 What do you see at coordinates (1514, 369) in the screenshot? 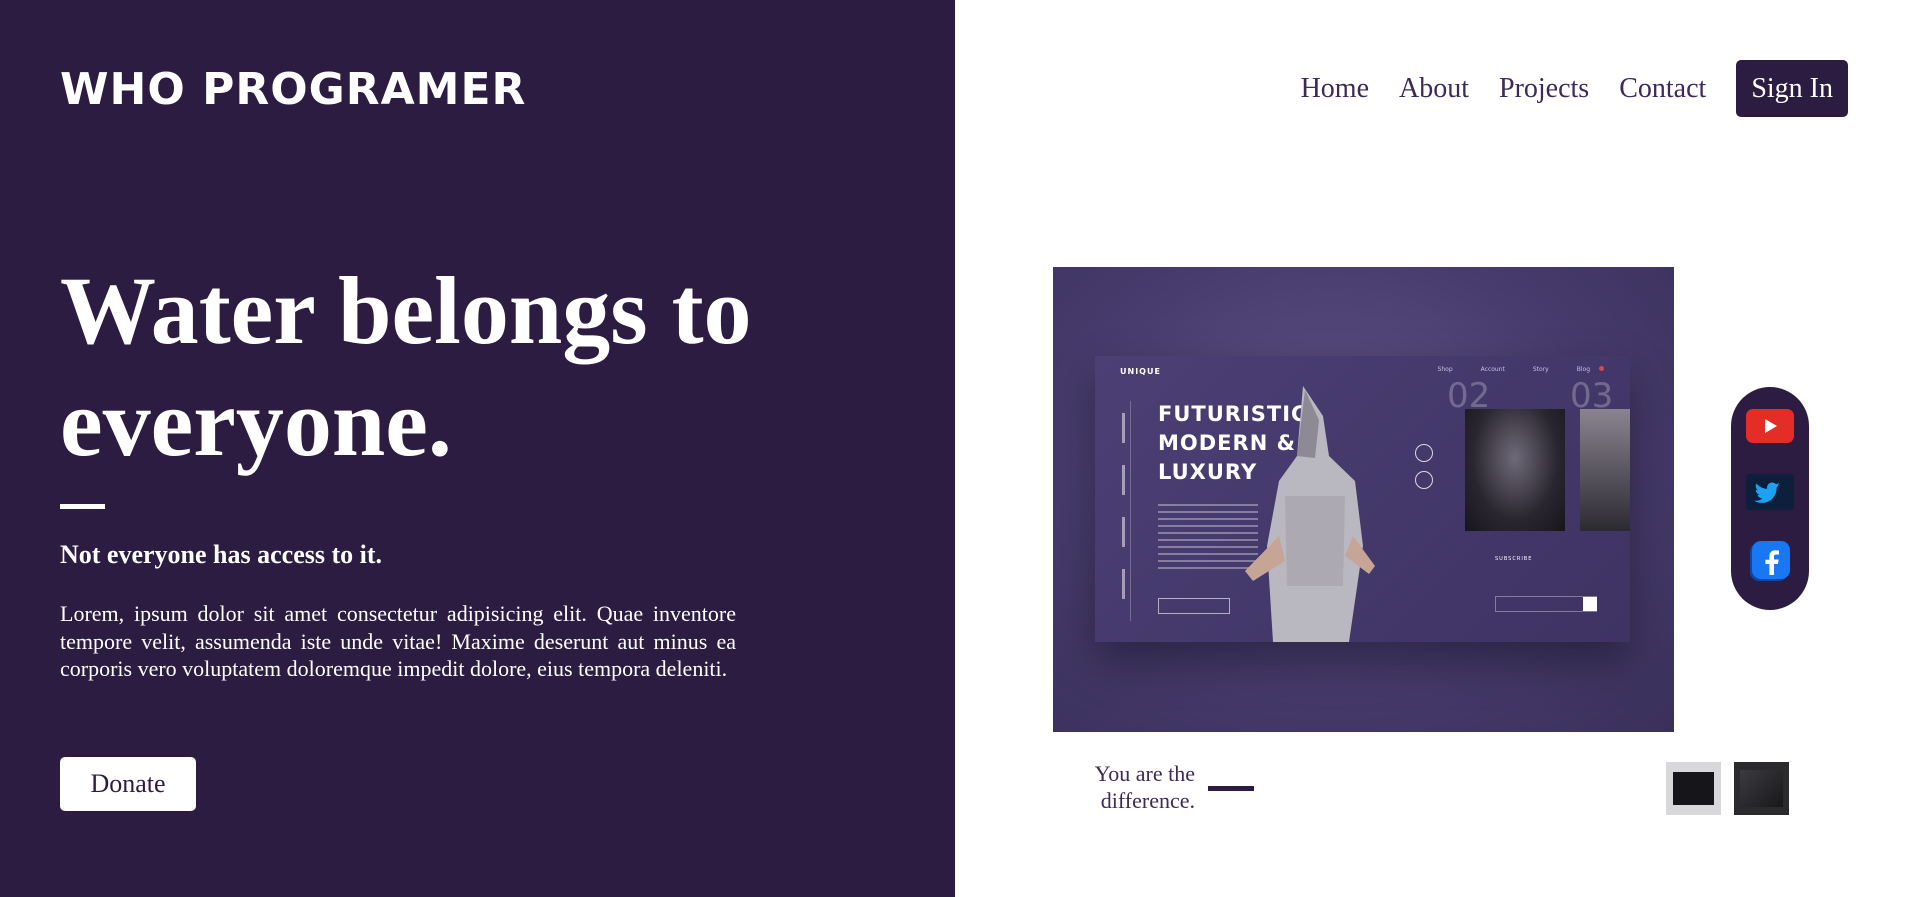
I see `preview-menu: Shop Account Story Blog` at bounding box center [1514, 369].